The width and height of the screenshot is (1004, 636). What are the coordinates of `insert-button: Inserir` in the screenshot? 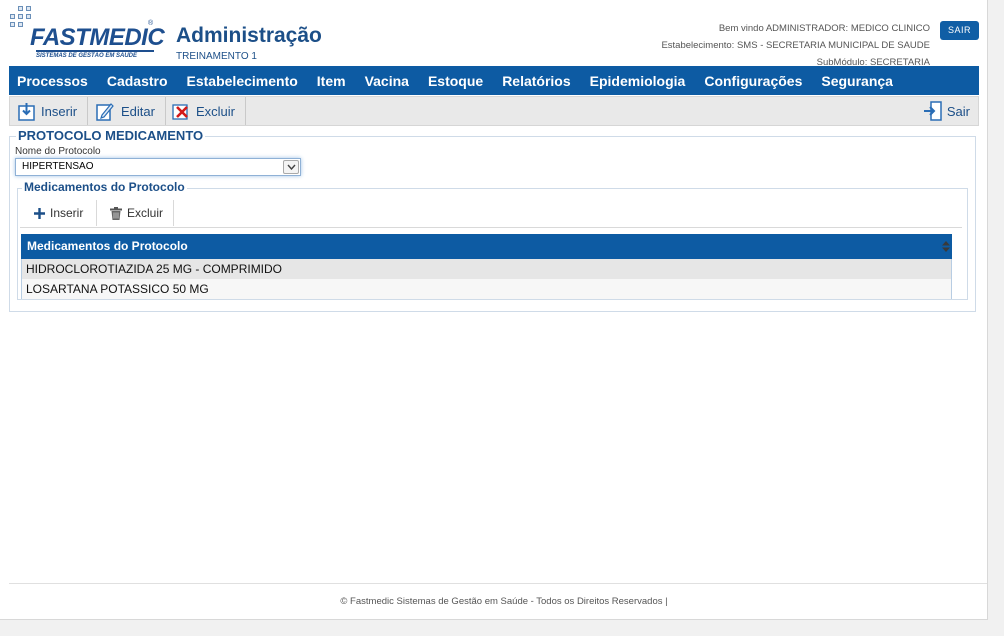 It's located at (49, 111).